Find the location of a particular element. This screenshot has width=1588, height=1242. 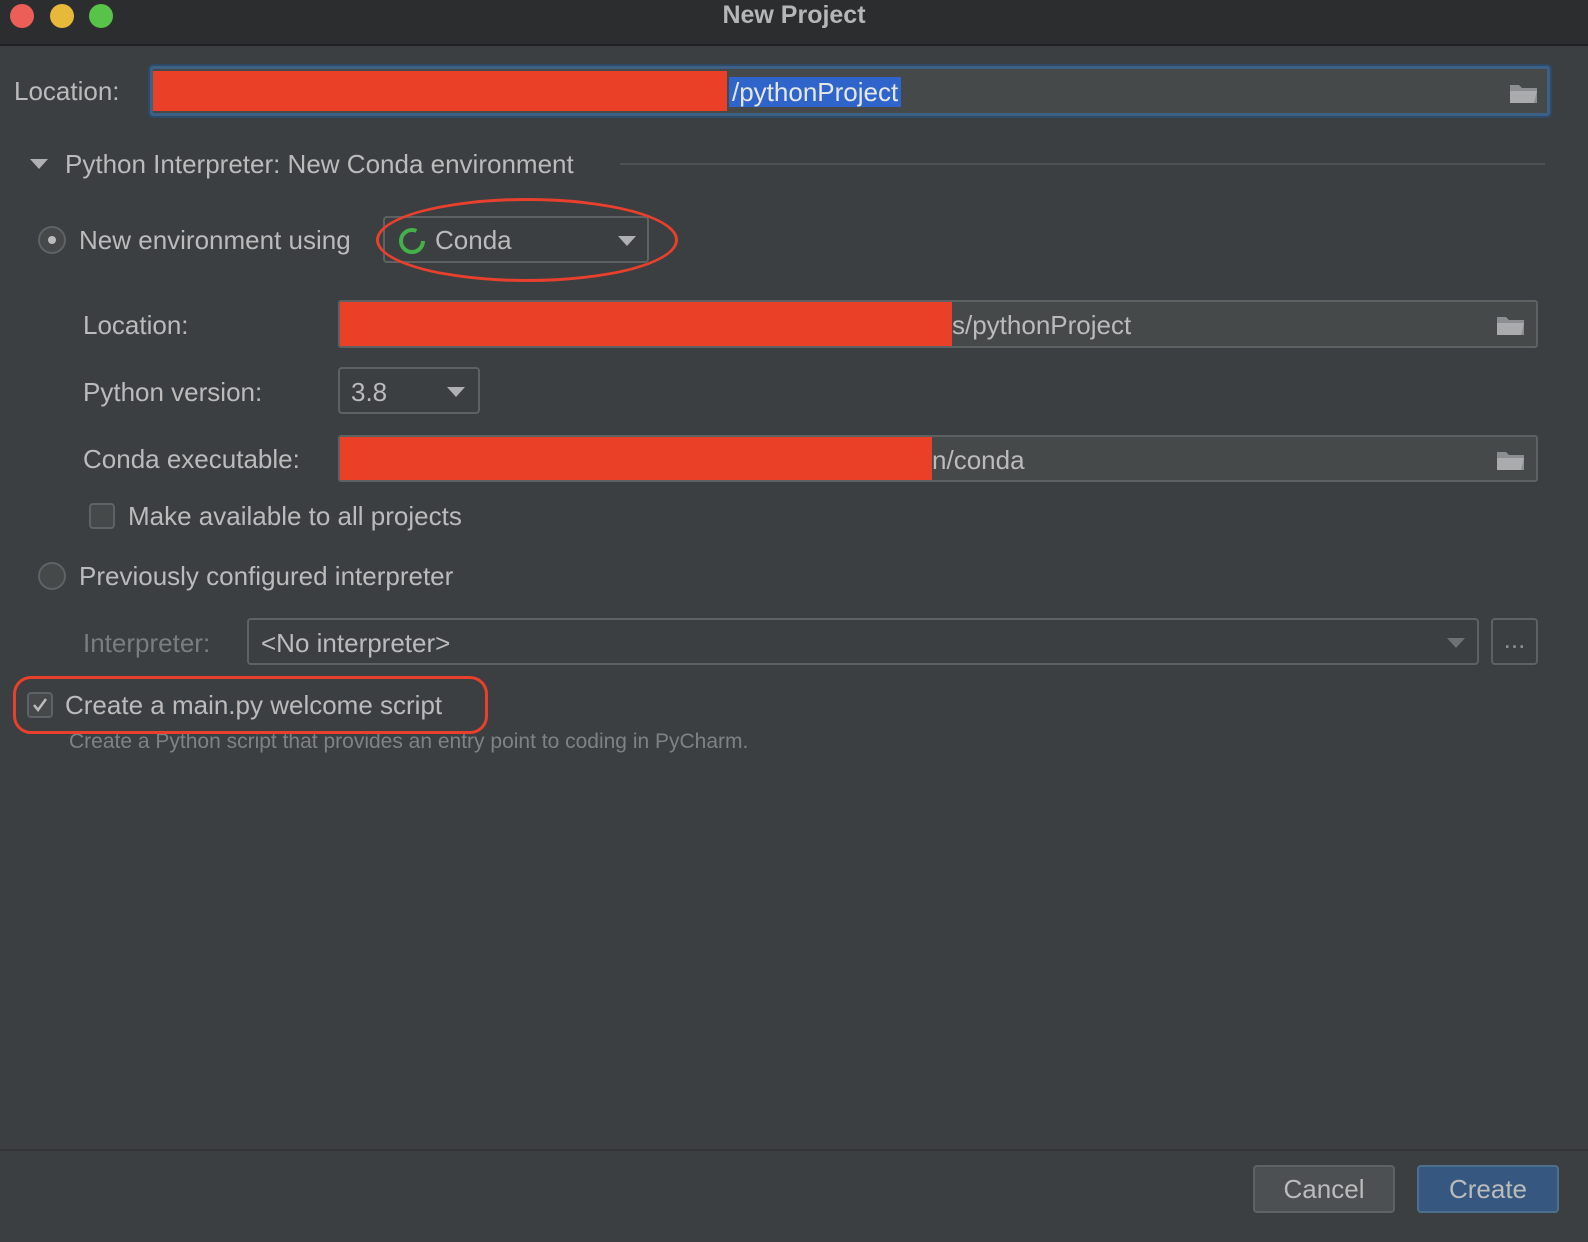

project-location-label: Location: is located at coordinates (67, 91).